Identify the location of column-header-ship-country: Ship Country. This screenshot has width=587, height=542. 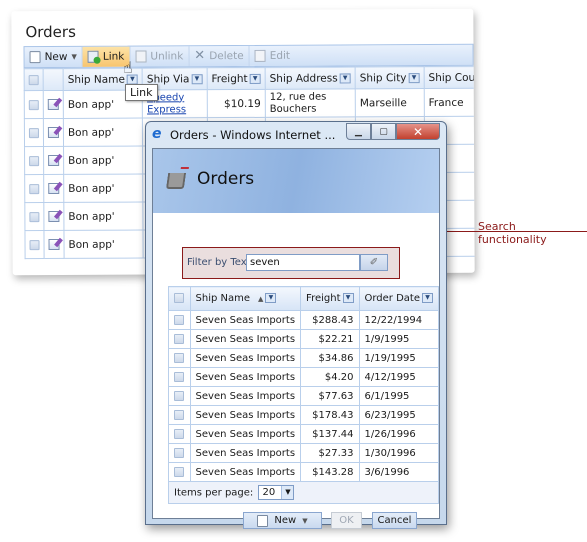
(449, 77).